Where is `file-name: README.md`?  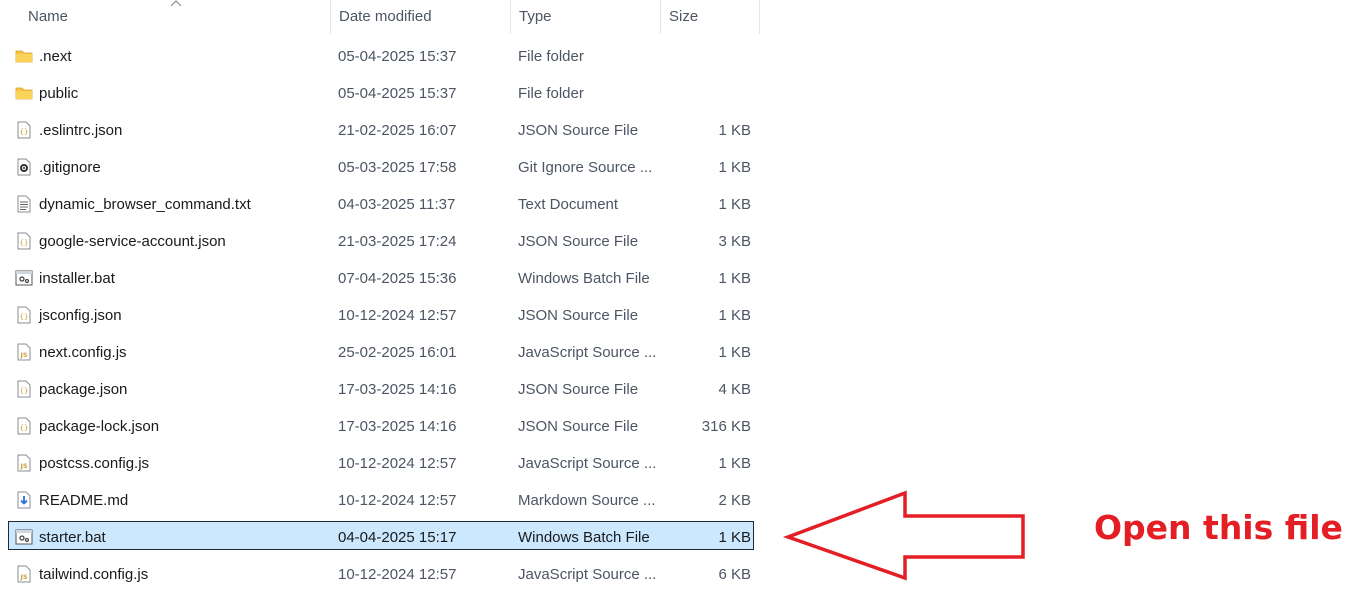 file-name: README.md is located at coordinates (84, 500).